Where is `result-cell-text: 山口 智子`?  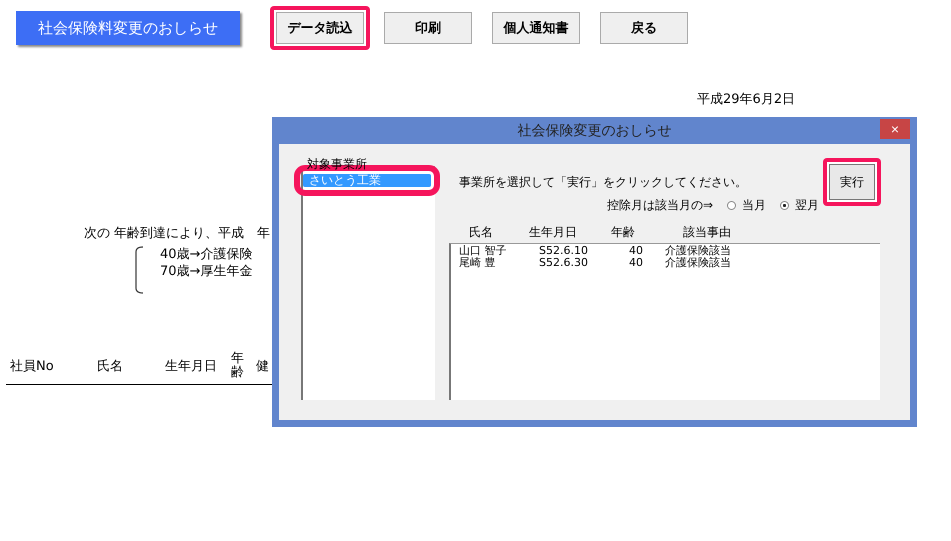 result-cell-text: 山口 智子 is located at coordinates (483, 251).